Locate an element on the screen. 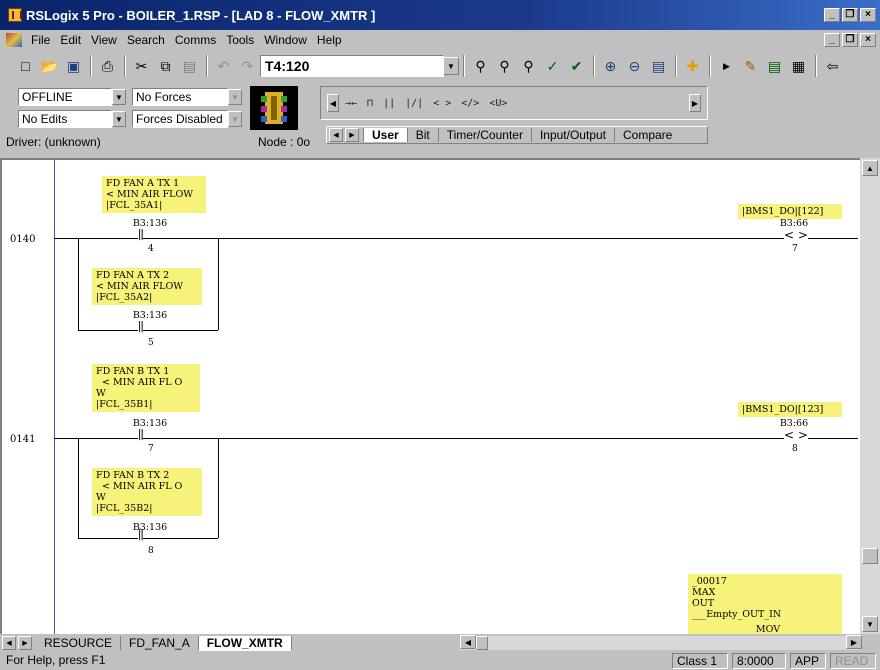 The image size is (880, 670). open-folder-icon: 📂 is located at coordinates (49, 66).